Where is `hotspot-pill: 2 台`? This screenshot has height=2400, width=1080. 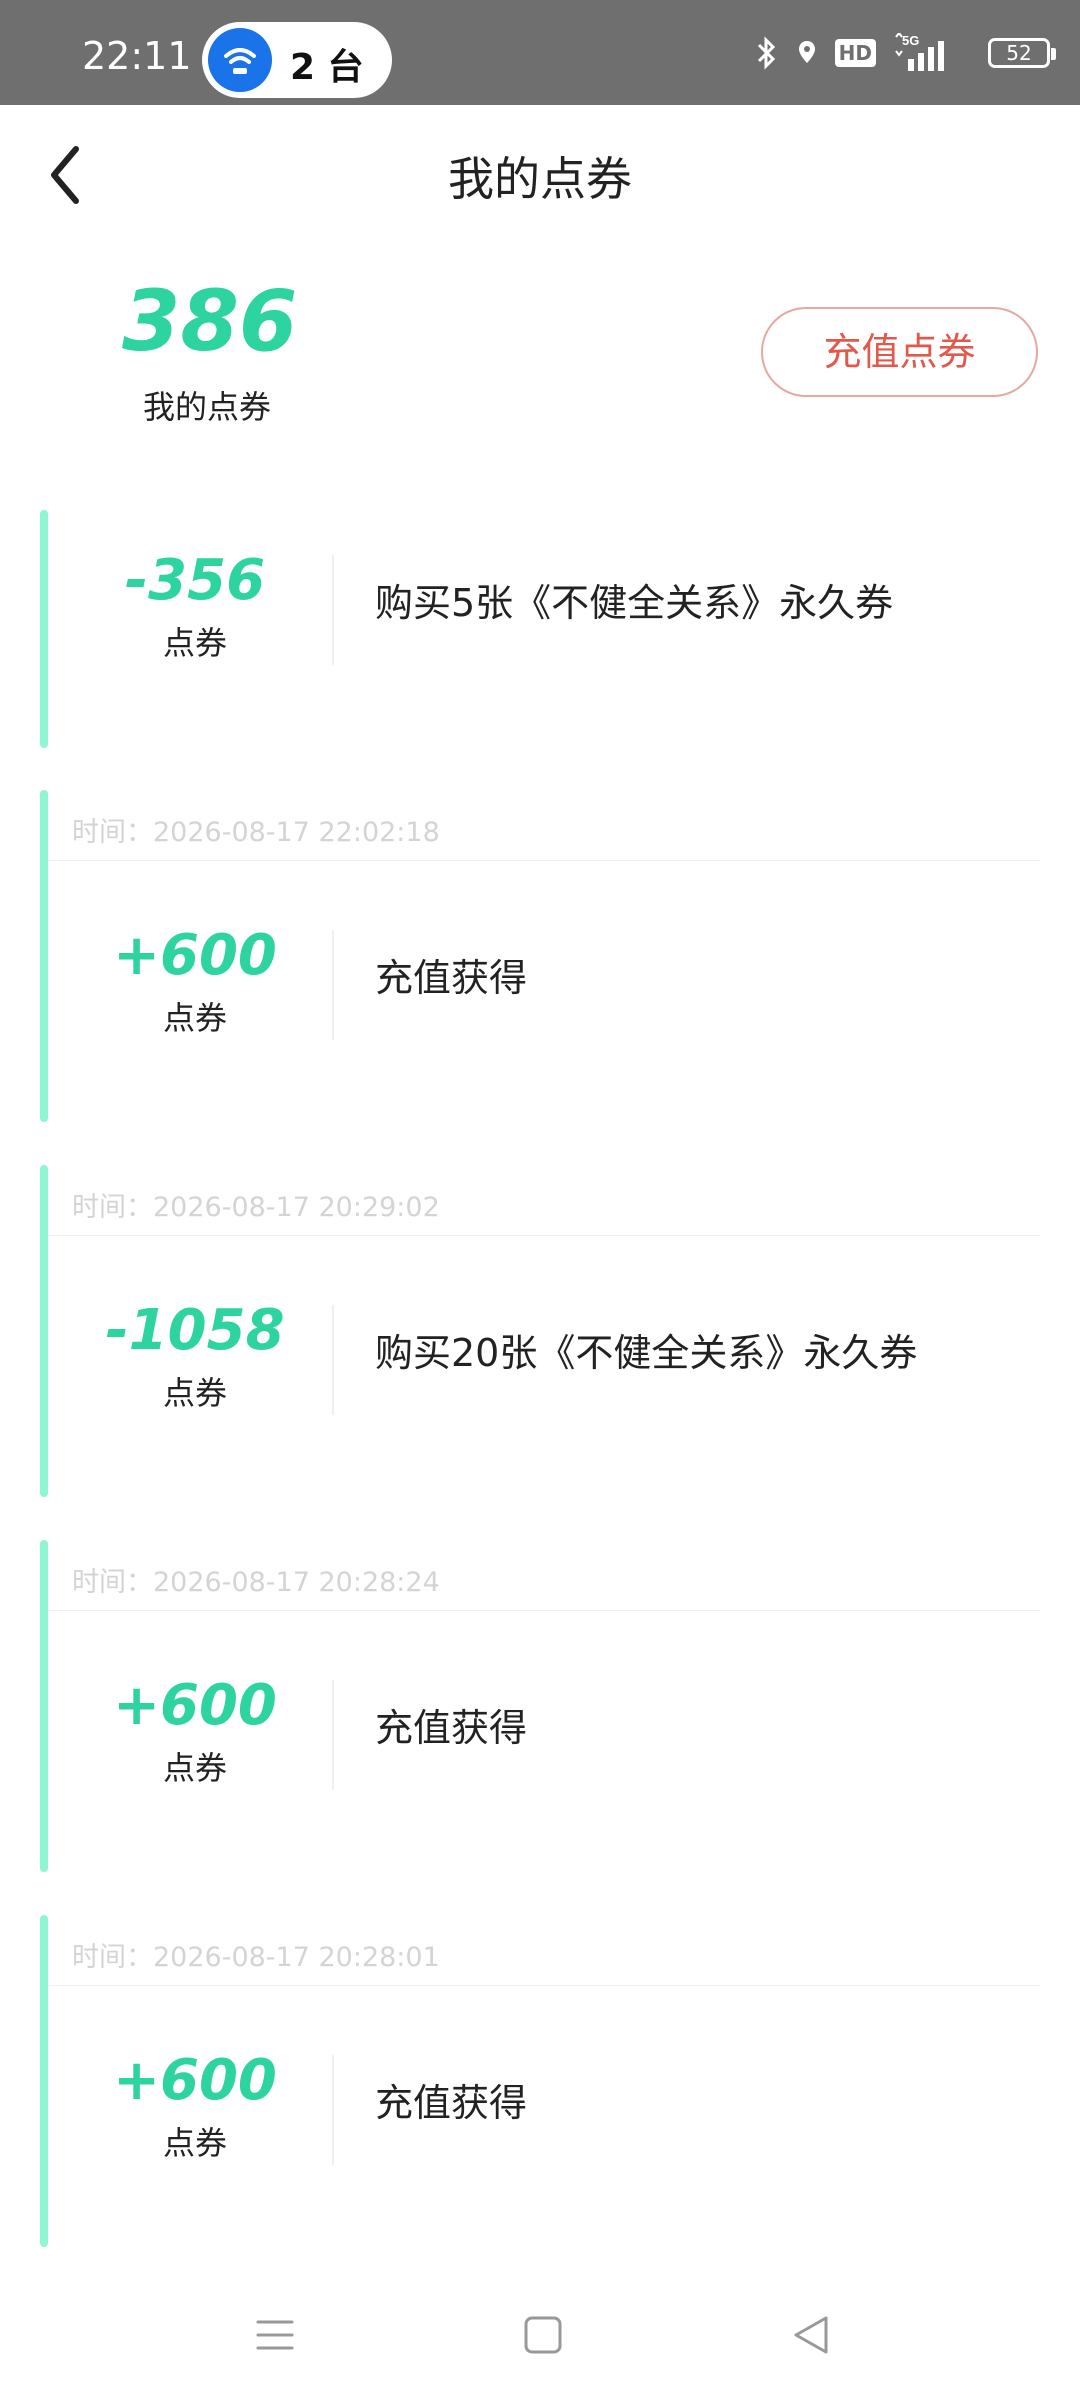 hotspot-pill: 2 台 is located at coordinates (297, 60).